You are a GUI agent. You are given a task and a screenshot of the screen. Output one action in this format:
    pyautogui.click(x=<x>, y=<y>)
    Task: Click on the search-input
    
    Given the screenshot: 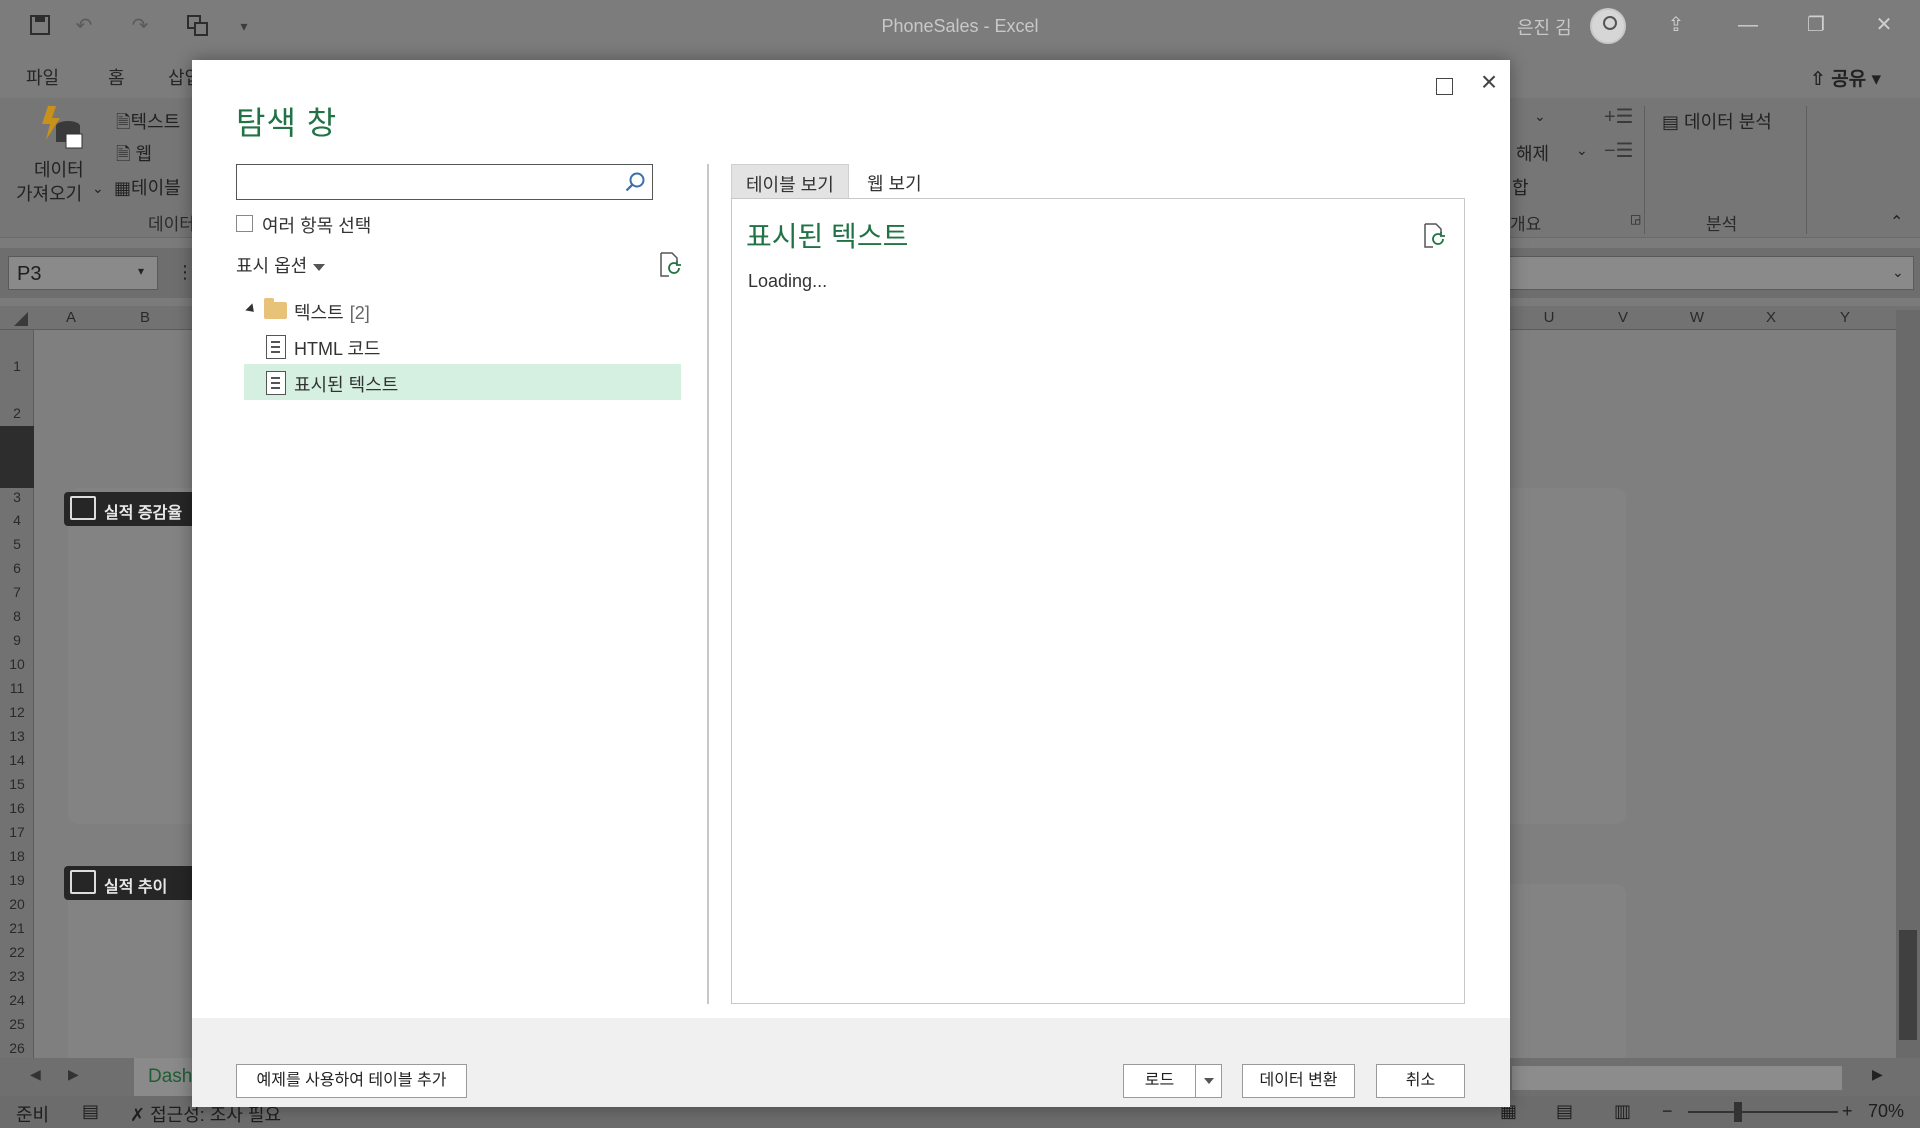 What is the action you would take?
    pyautogui.click(x=421, y=182)
    